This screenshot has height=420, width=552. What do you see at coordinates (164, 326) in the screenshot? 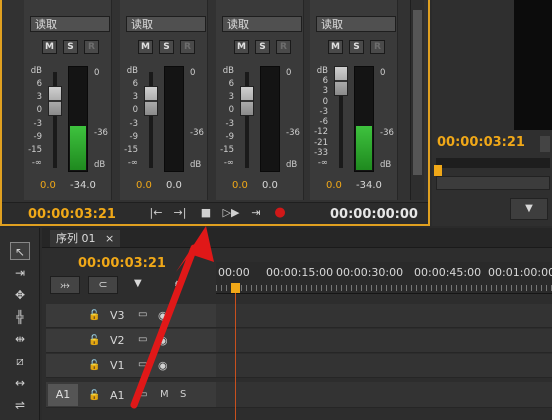
I see `annotation-arrow-shaft` at bounding box center [164, 326].